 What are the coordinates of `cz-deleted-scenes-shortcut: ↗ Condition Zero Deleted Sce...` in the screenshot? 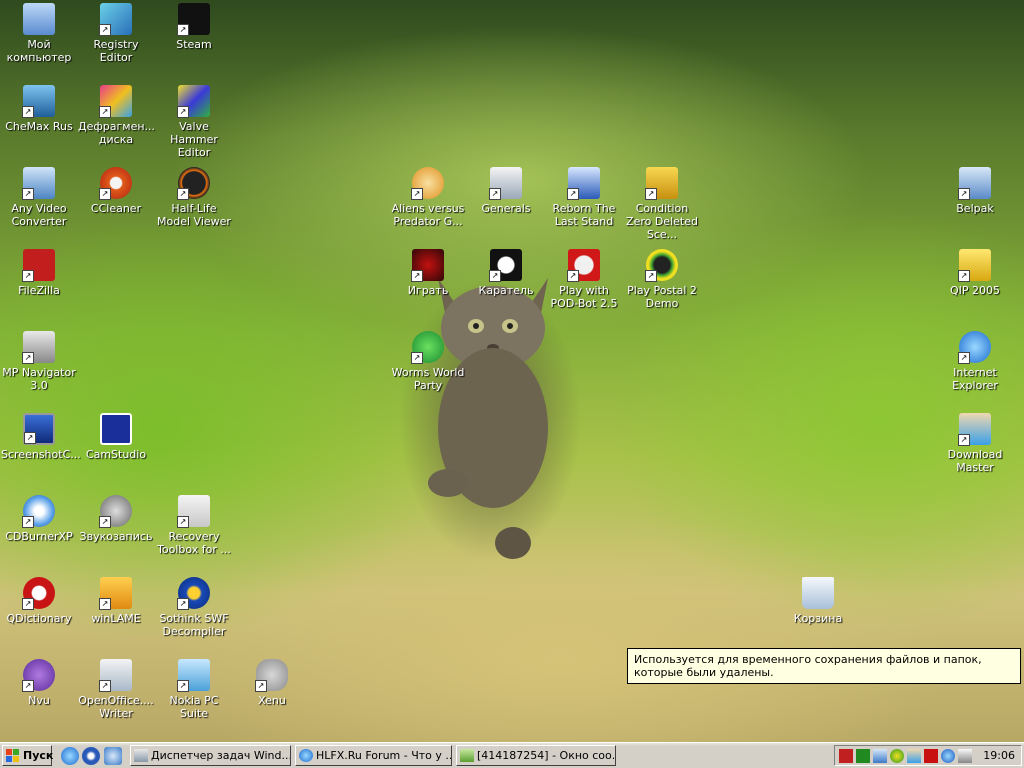 It's located at (662, 204).